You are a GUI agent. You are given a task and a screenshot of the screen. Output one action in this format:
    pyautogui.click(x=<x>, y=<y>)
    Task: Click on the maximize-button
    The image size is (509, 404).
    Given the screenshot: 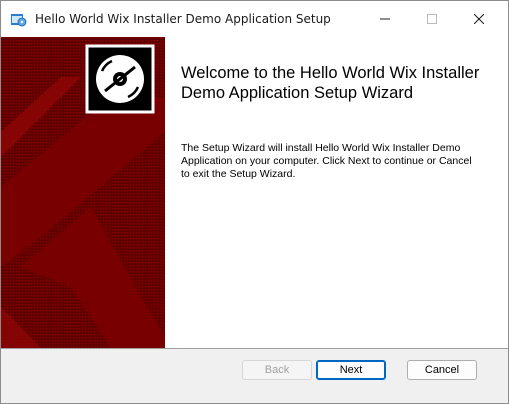 What is the action you would take?
    pyautogui.click(x=432, y=19)
    